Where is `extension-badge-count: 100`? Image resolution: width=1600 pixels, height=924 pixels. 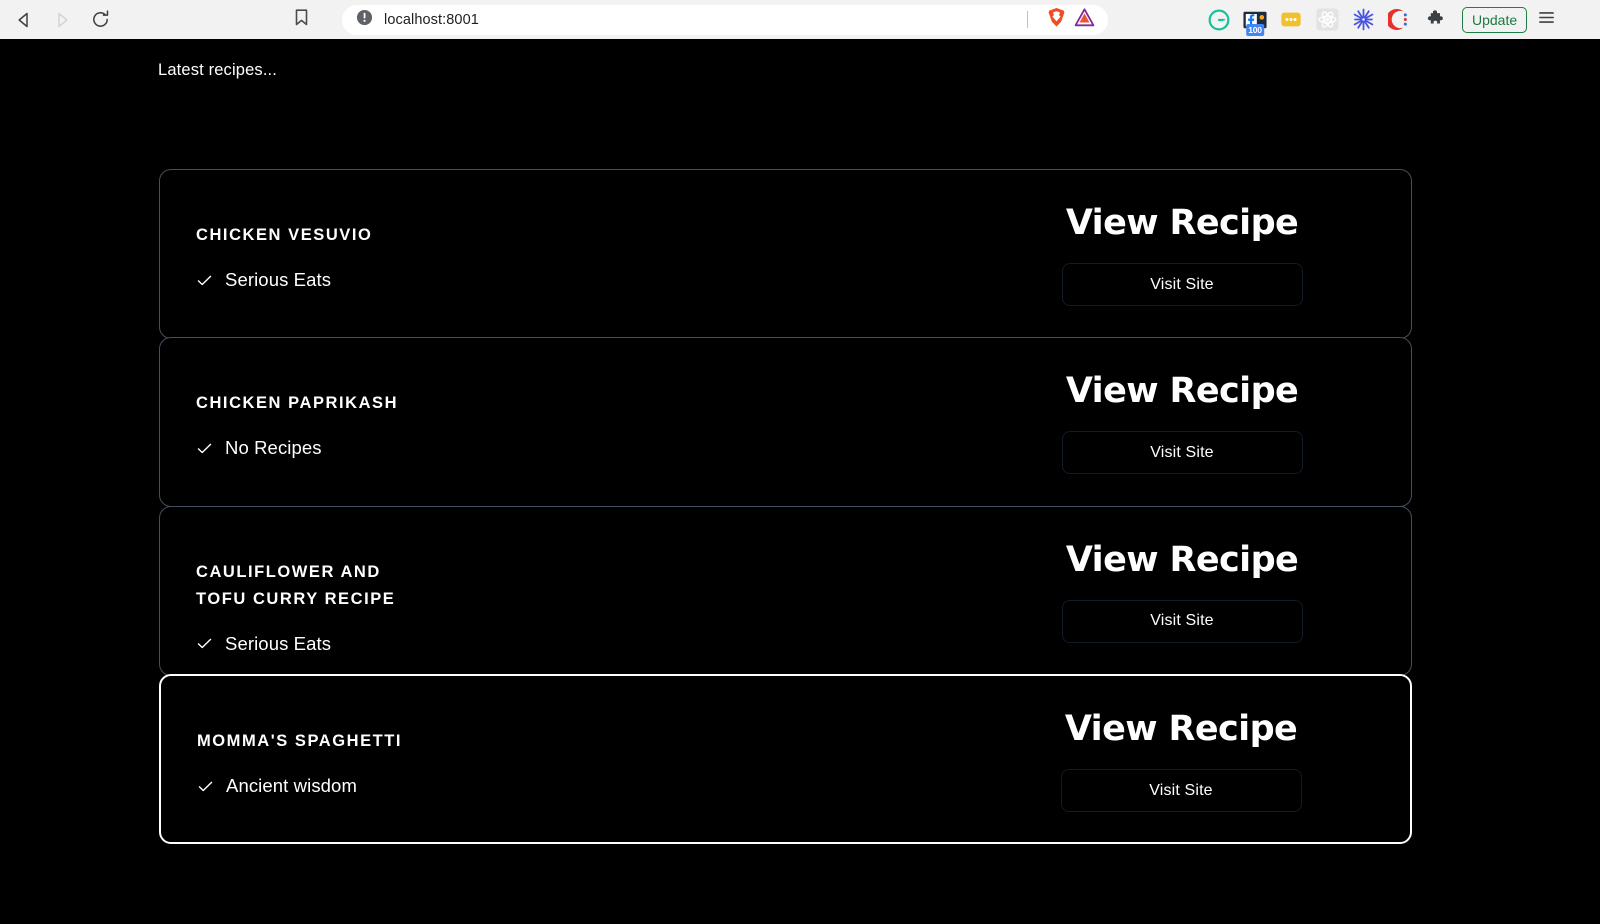
extension-badge-count: 100 is located at coordinates (1255, 30).